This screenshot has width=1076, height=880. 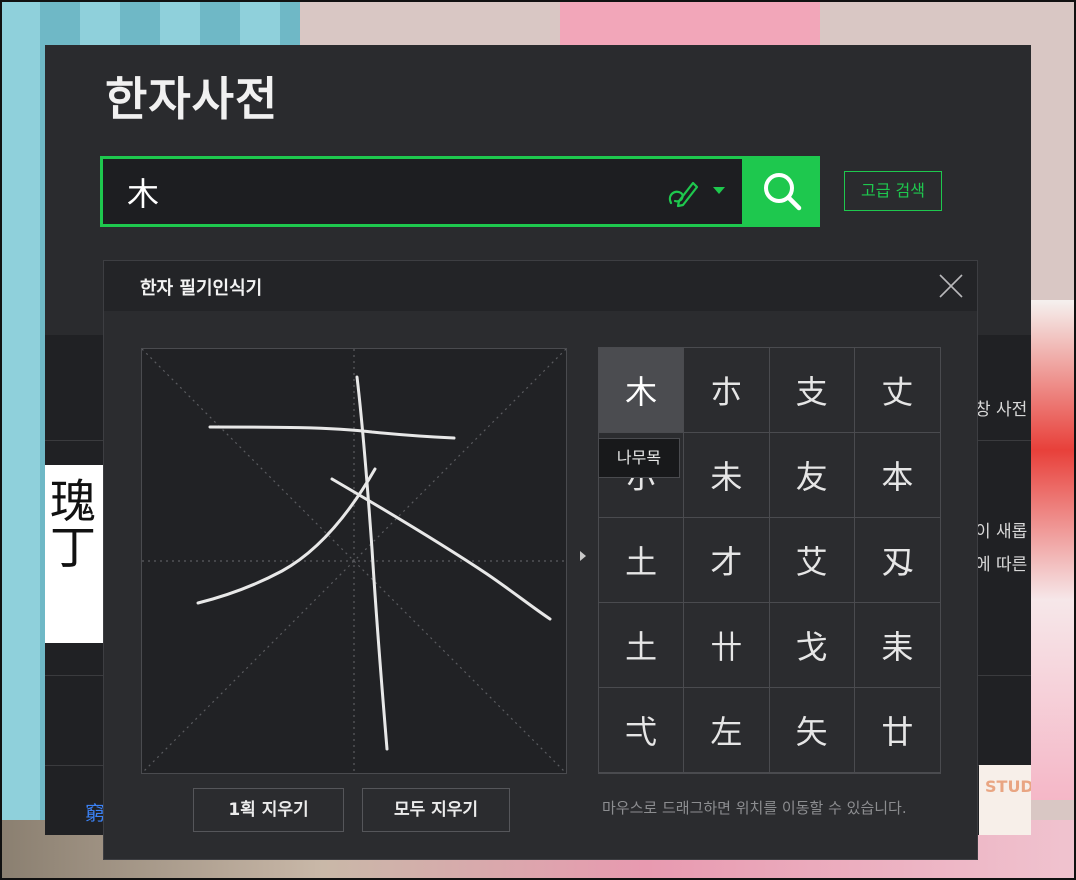 What do you see at coordinates (754, 808) in the screenshot?
I see `drag-hint: 마우스로 드래그하면 위치를 이동할 수 있습니다.` at bounding box center [754, 808].